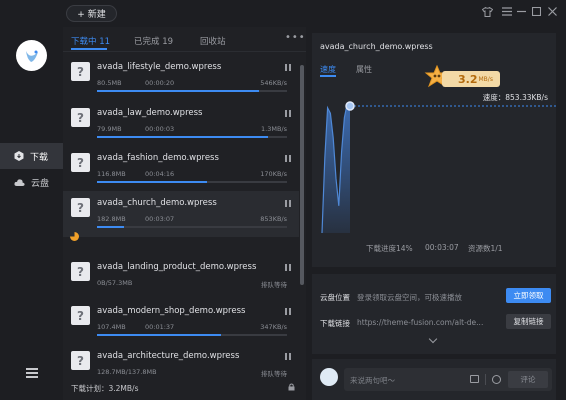 The height and width of the screenshot is (400, 566). Describe the element at coordinates (31, 200) in the screenshot. I see `left-nav: 下载 云盘` at that location.